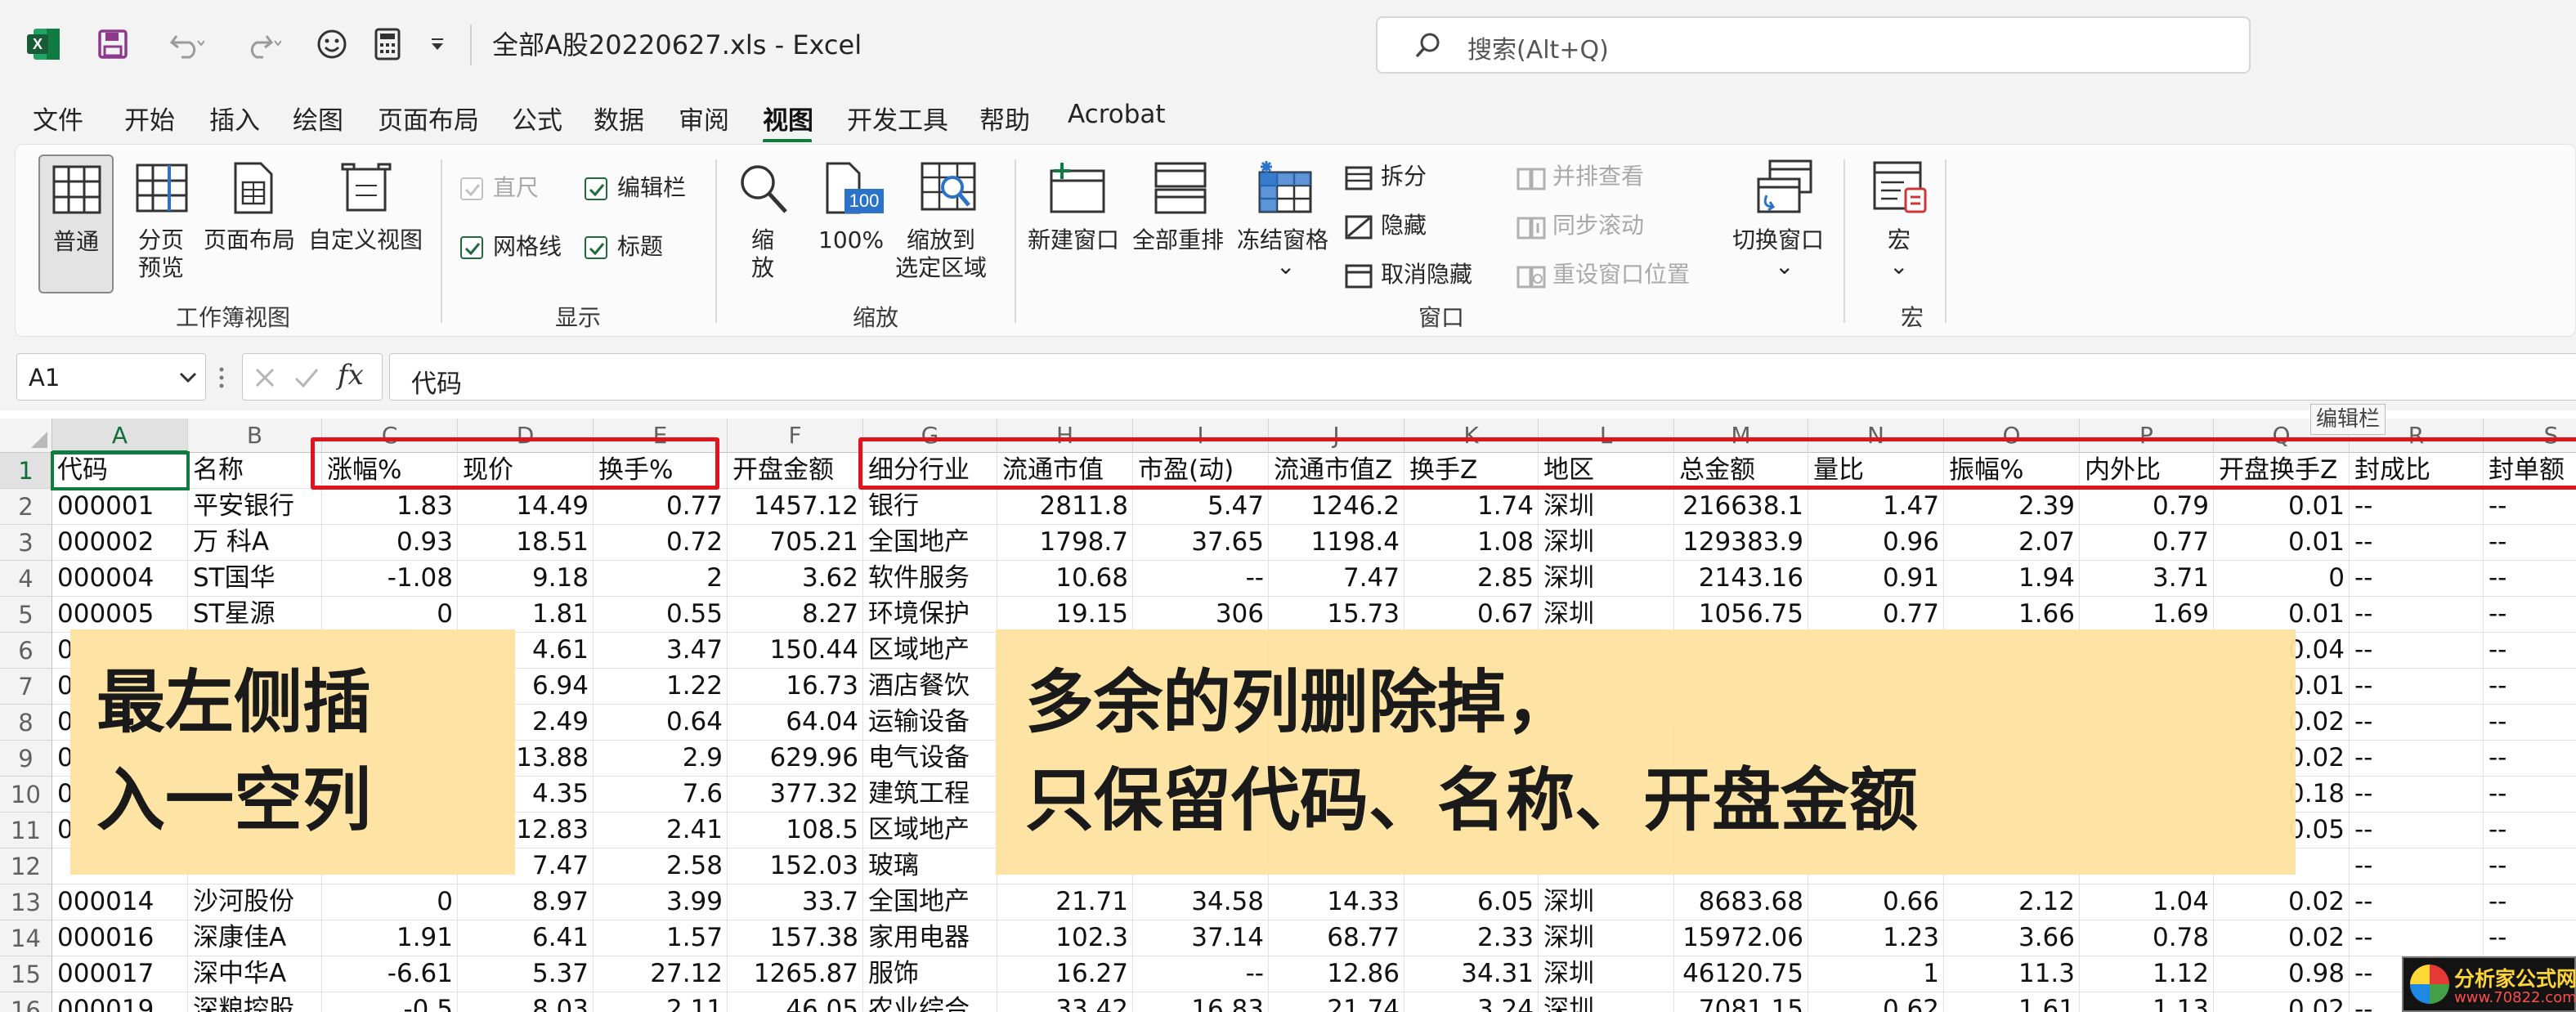 This screenshot has width=2576, height=1012. Describe the element at coordinates (26, 436) in the screenshot. I see `select-all-corner` at that location.